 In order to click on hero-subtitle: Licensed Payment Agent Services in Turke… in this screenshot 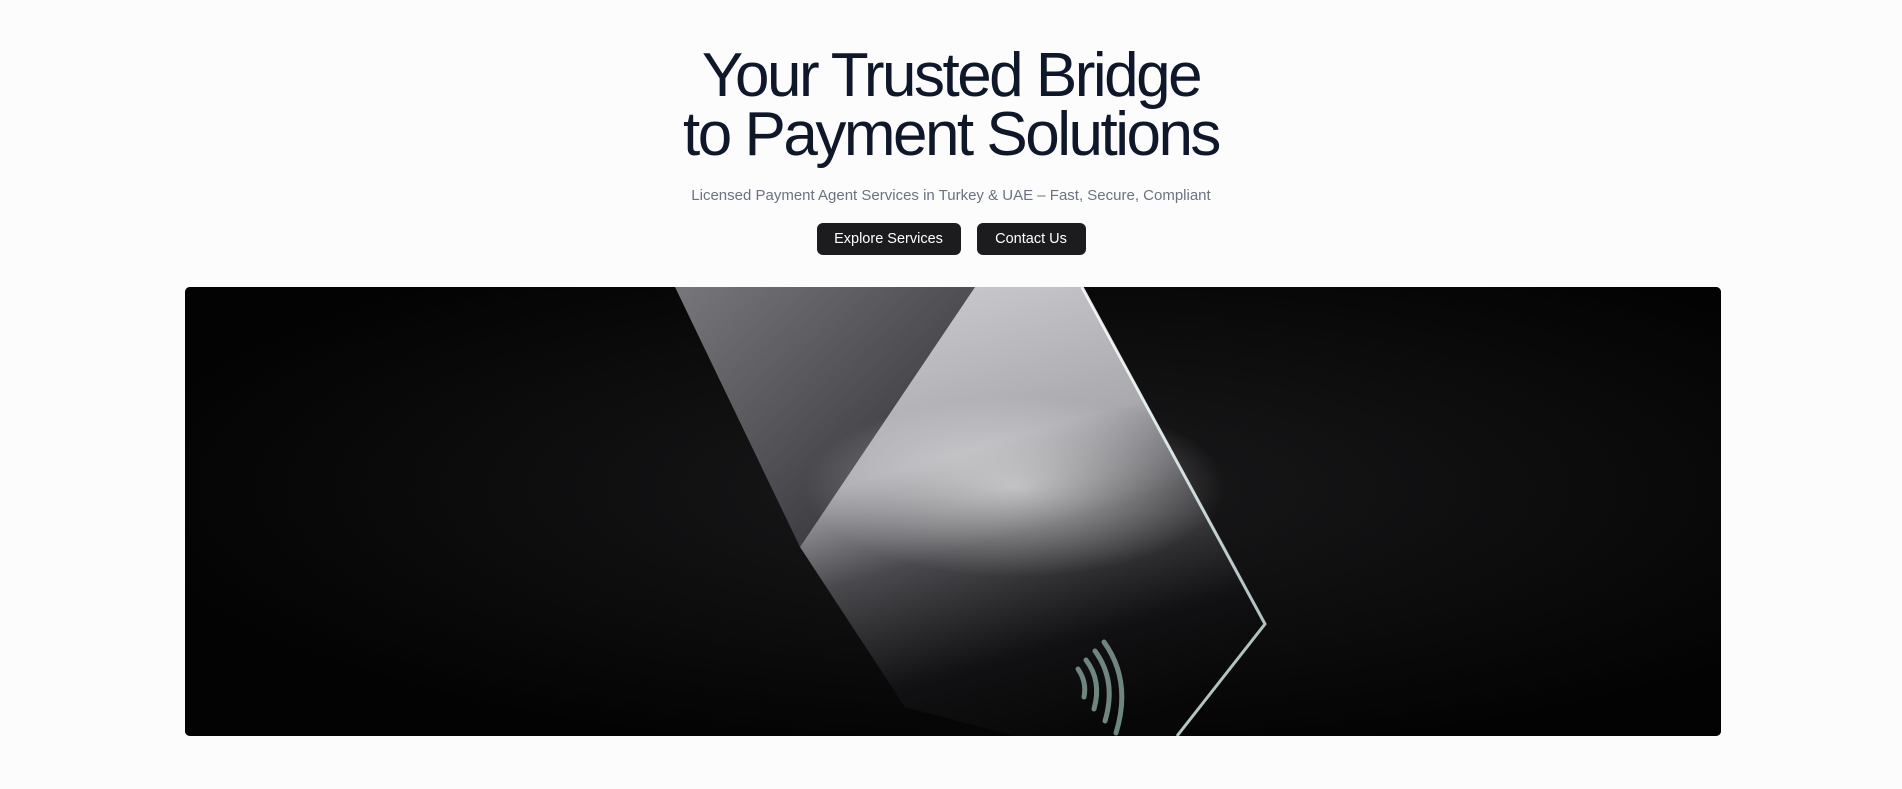, I will do `click(951, 195)`.